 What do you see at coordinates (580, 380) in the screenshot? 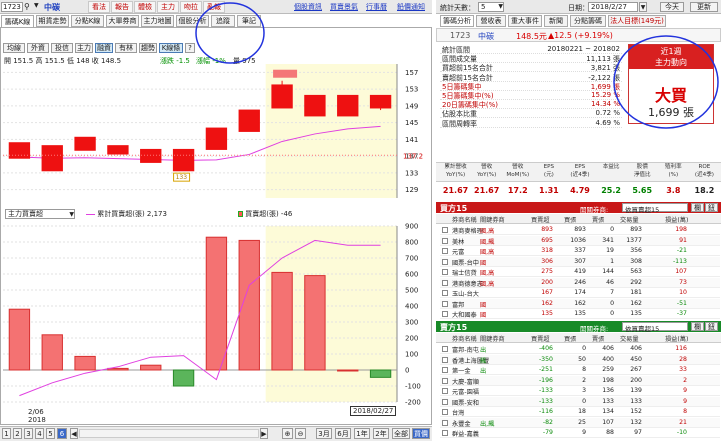
I see `table-row: 大慶-富順 -196 2 198 200 2` at bounding box center [580, 380].